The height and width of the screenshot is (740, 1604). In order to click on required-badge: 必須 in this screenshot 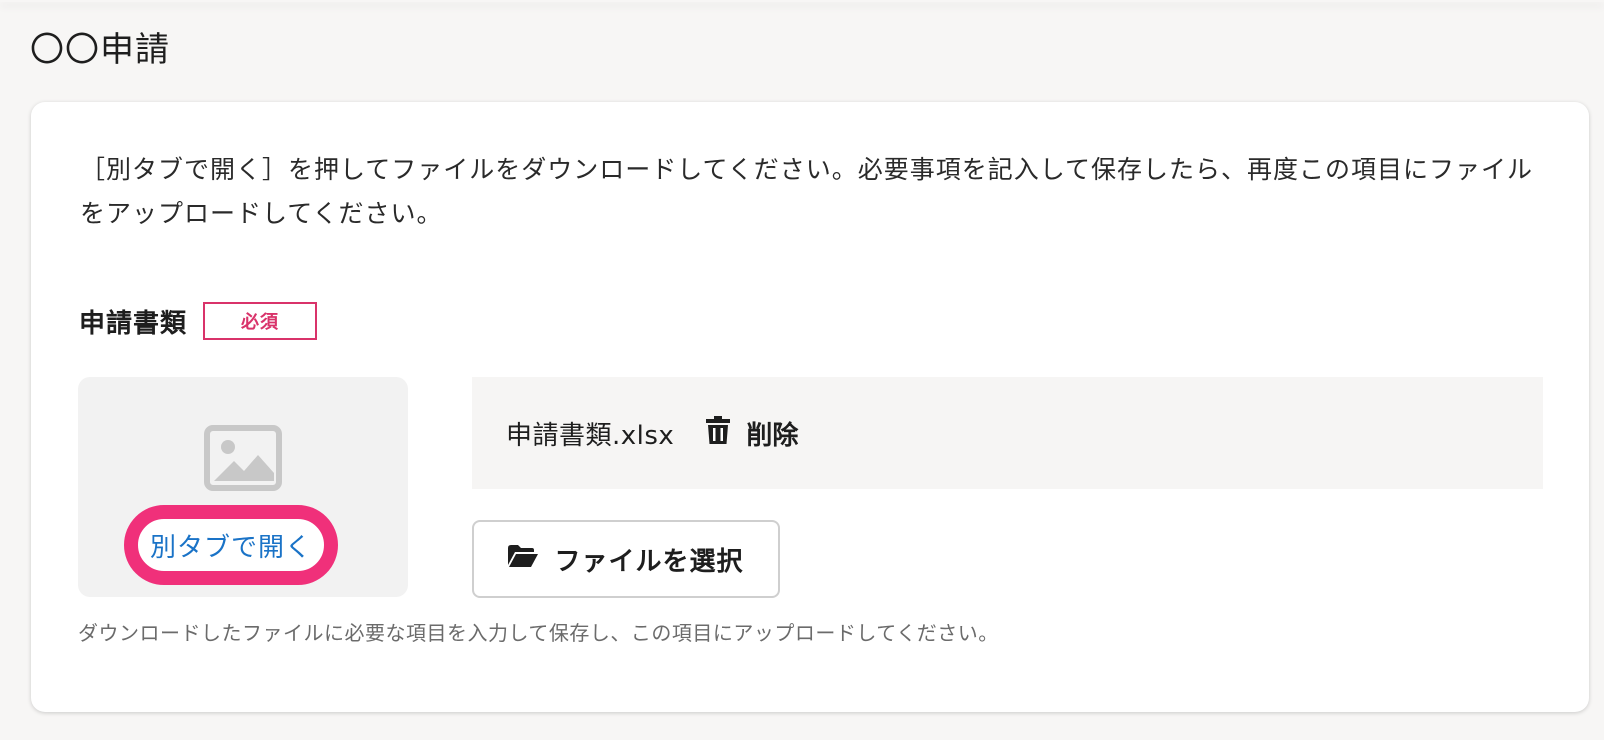, I will do `click(260, 321)`.